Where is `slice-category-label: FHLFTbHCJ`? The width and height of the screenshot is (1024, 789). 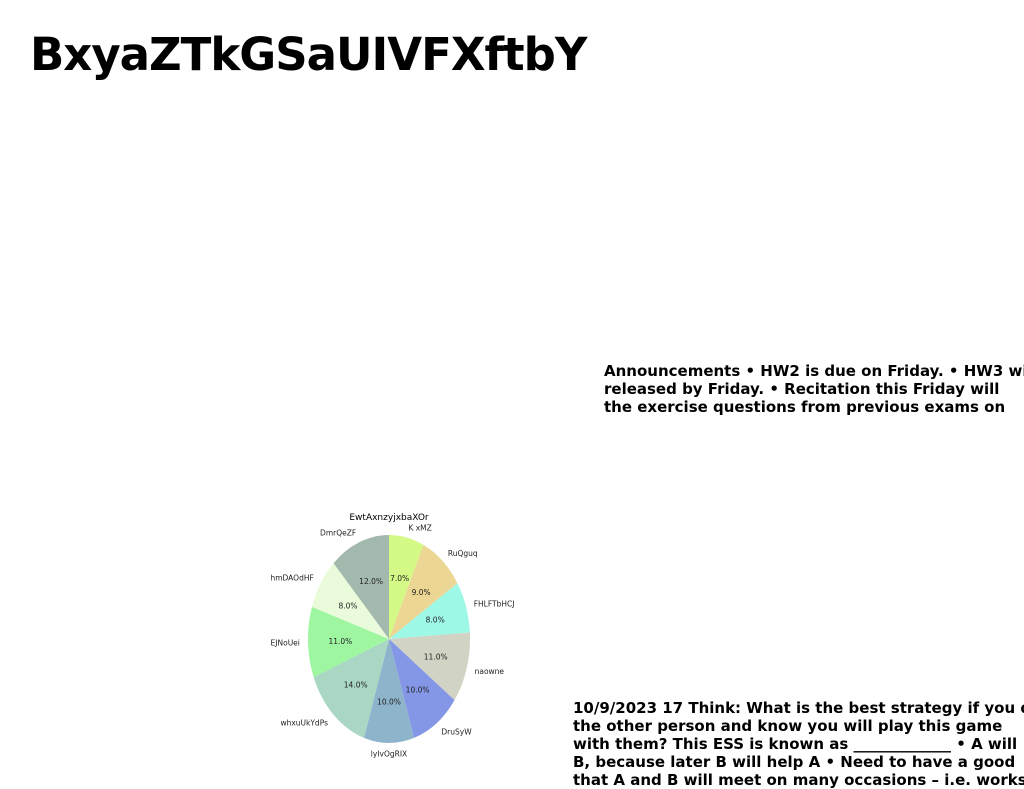 slice-category-label: FHLFTbHCJ is located at coordinates (494, 604).